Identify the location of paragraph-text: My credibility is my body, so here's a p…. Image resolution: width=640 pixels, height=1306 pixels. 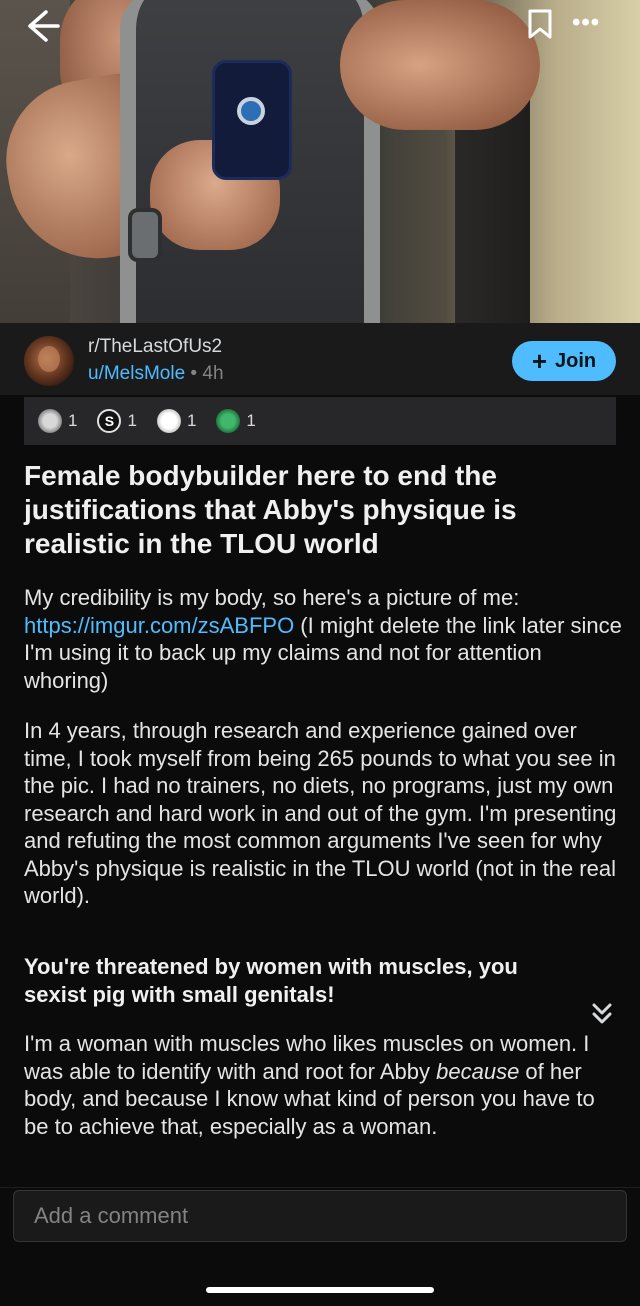
(272, 597).